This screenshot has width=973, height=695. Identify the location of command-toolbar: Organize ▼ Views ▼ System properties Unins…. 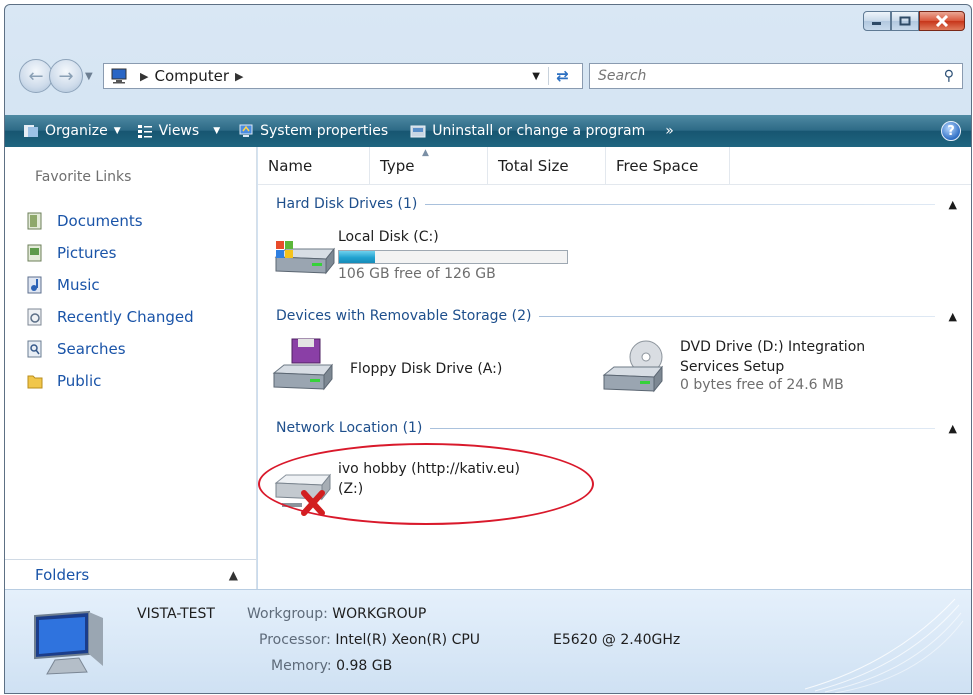
(488, 131).